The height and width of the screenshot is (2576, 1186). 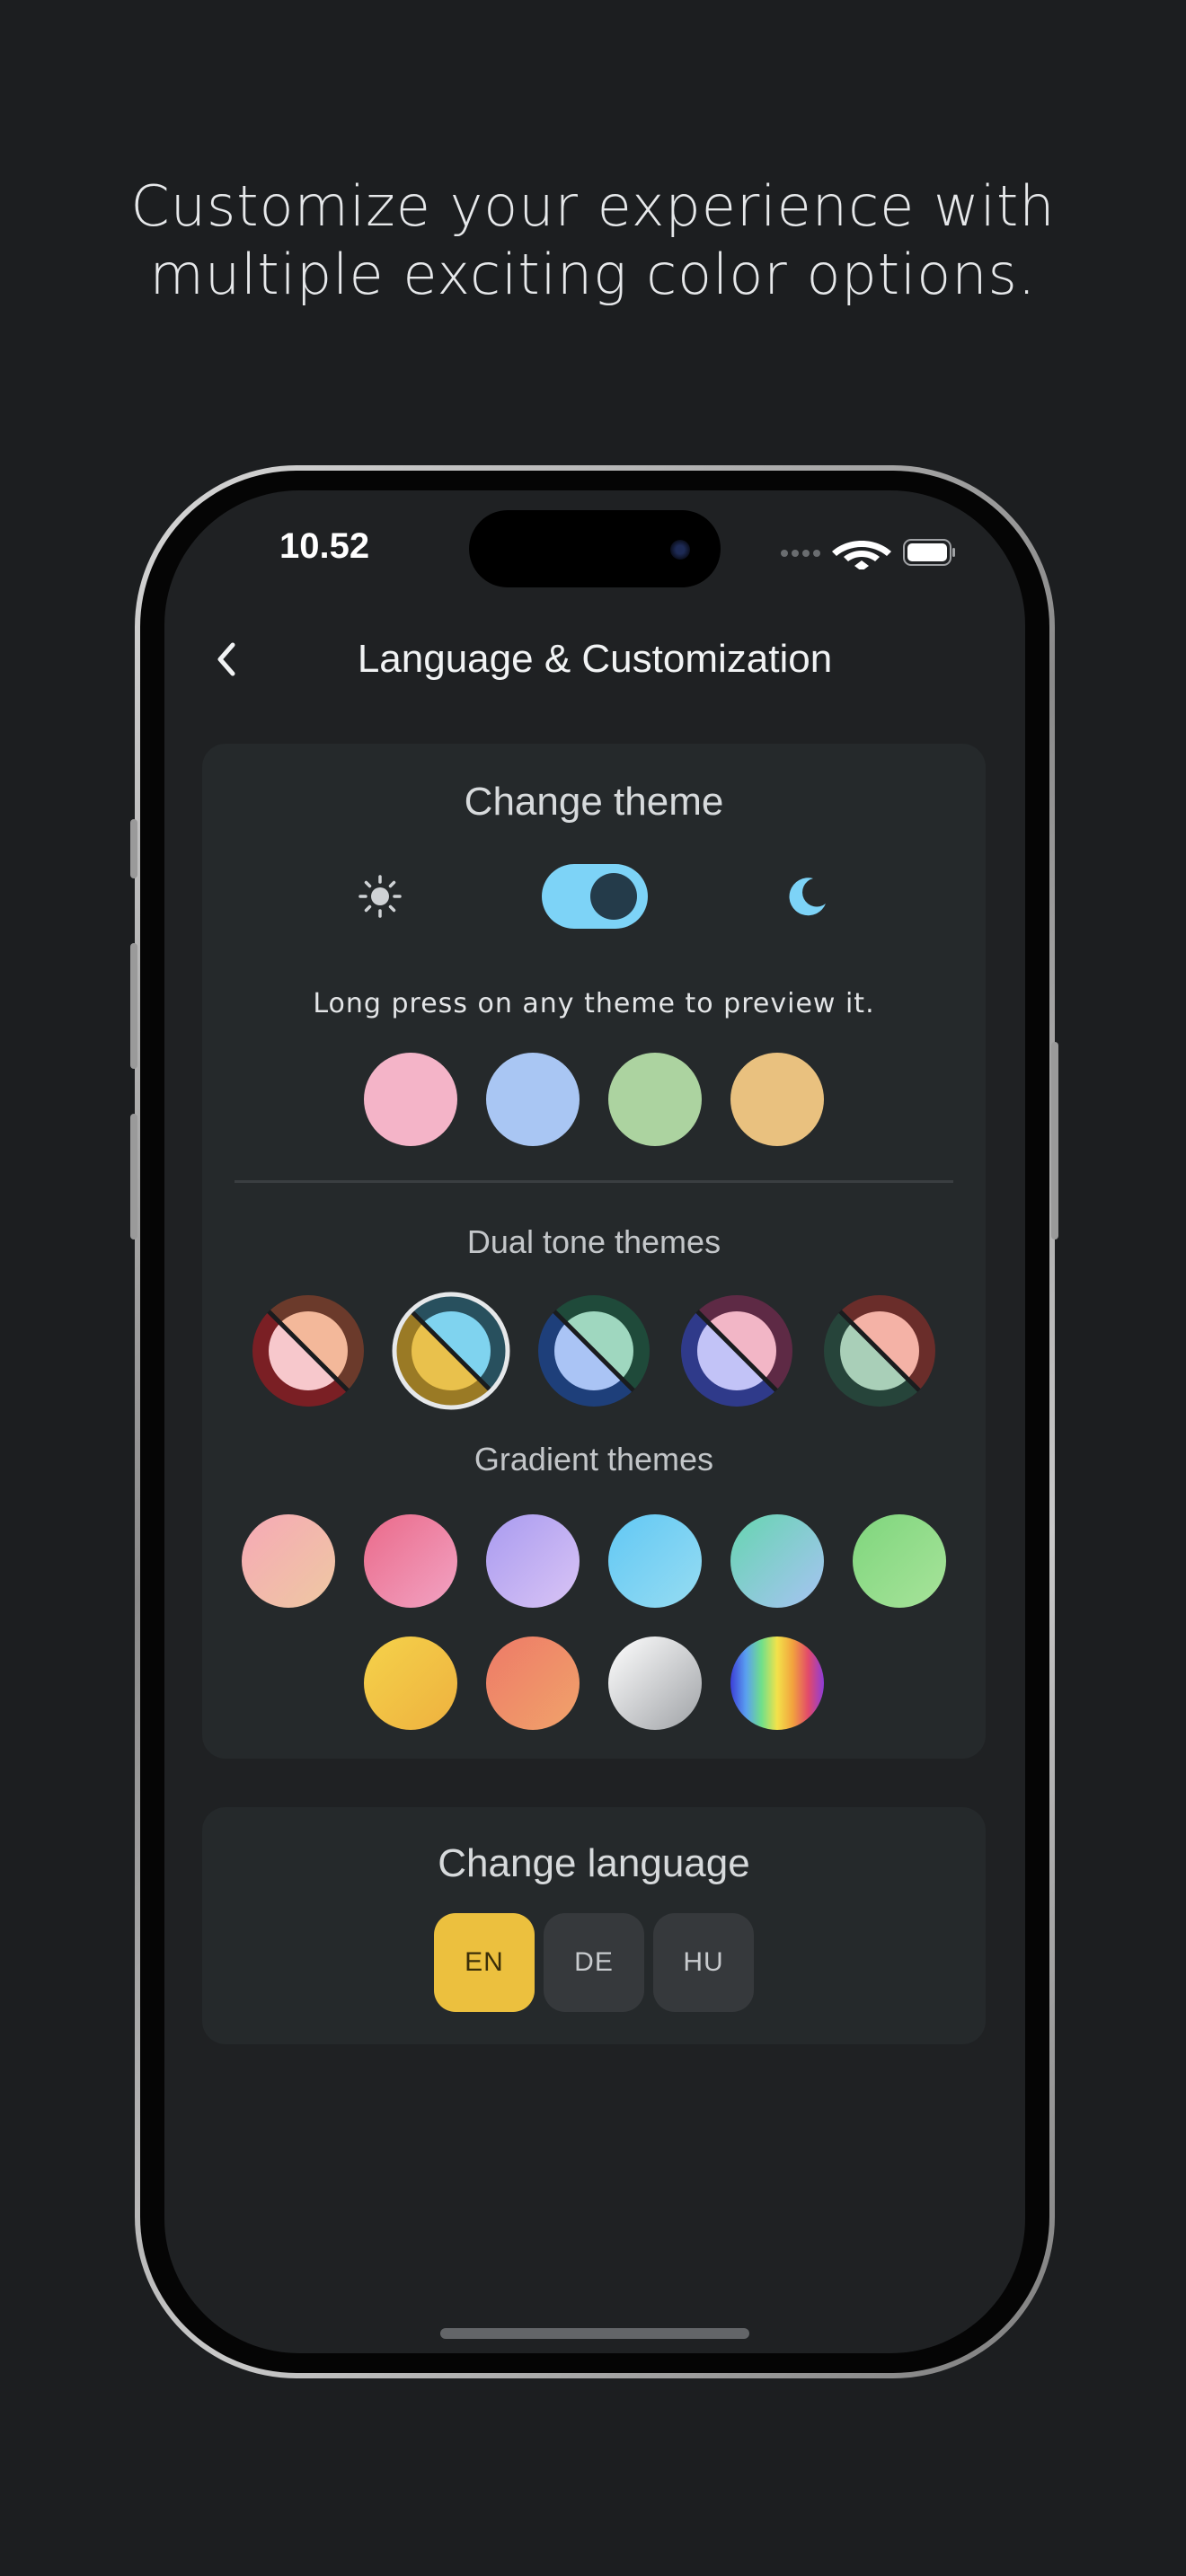 I want to click on status-time: 10.52, so click(x=324, y=546).